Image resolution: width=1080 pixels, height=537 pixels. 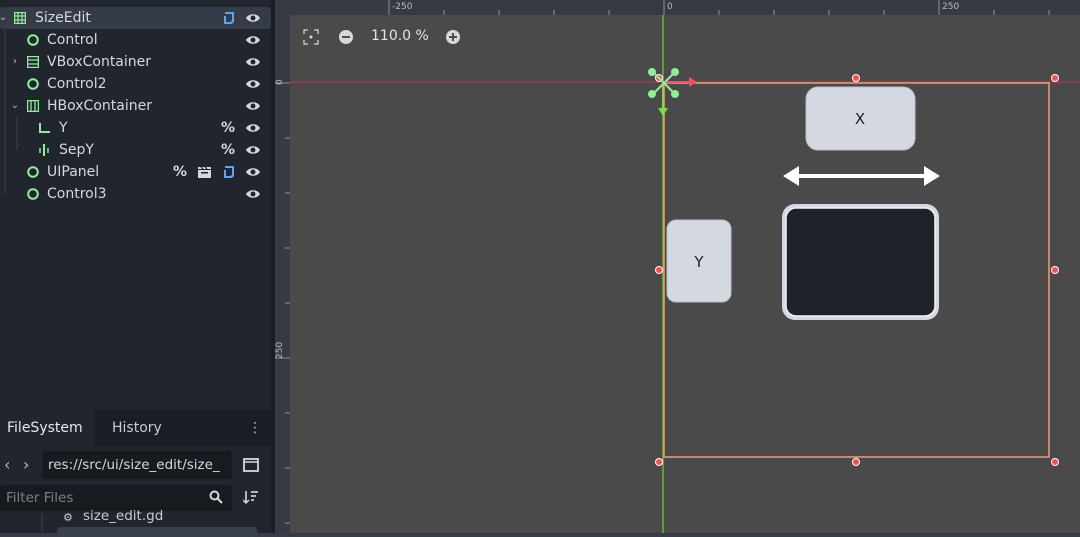 I want to click on vseparator-icon, so click(x=44, y=150).